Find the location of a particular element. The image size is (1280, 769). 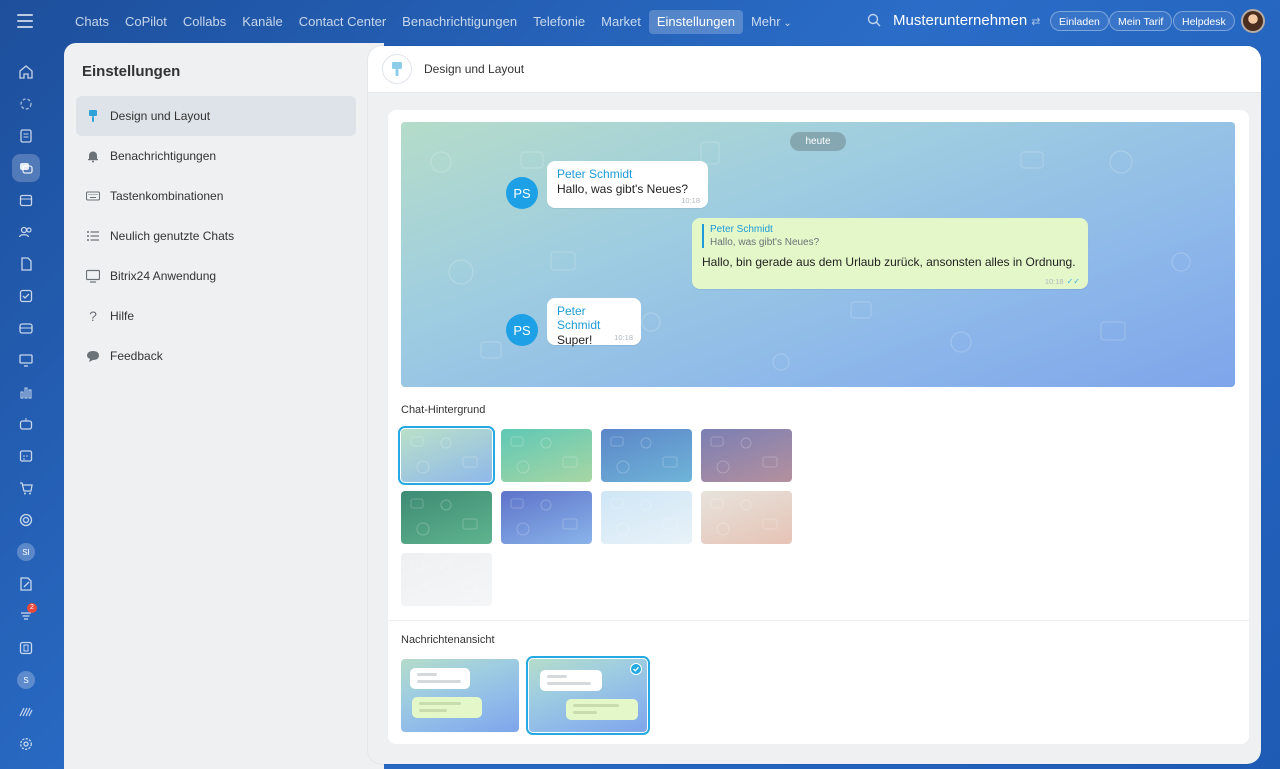

analytics-icon is located at coordinates (26, 392).